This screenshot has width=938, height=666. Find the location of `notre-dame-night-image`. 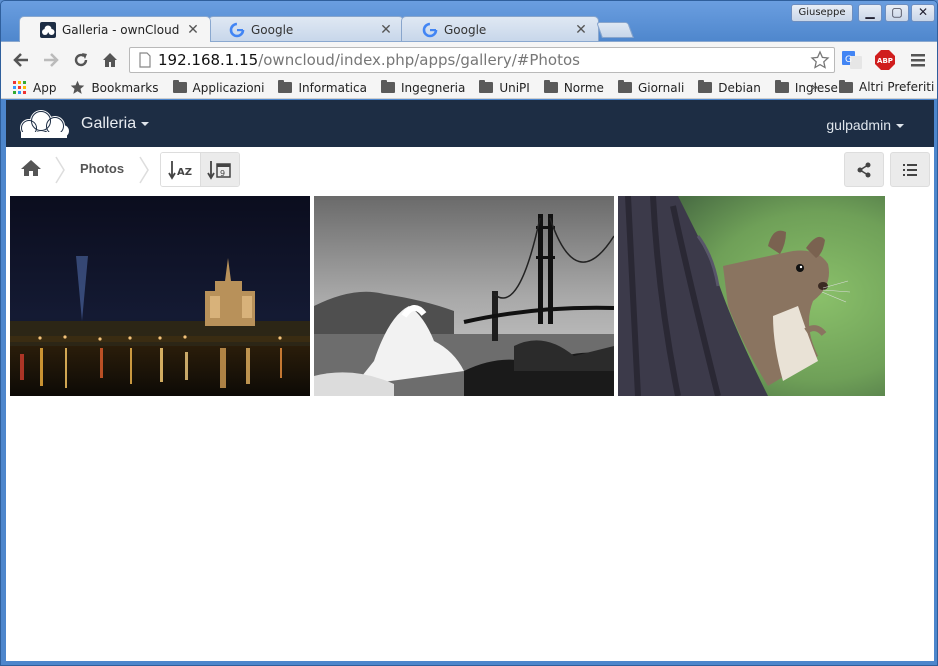

notre-dame-night-image is located at coordinates (160, 296).